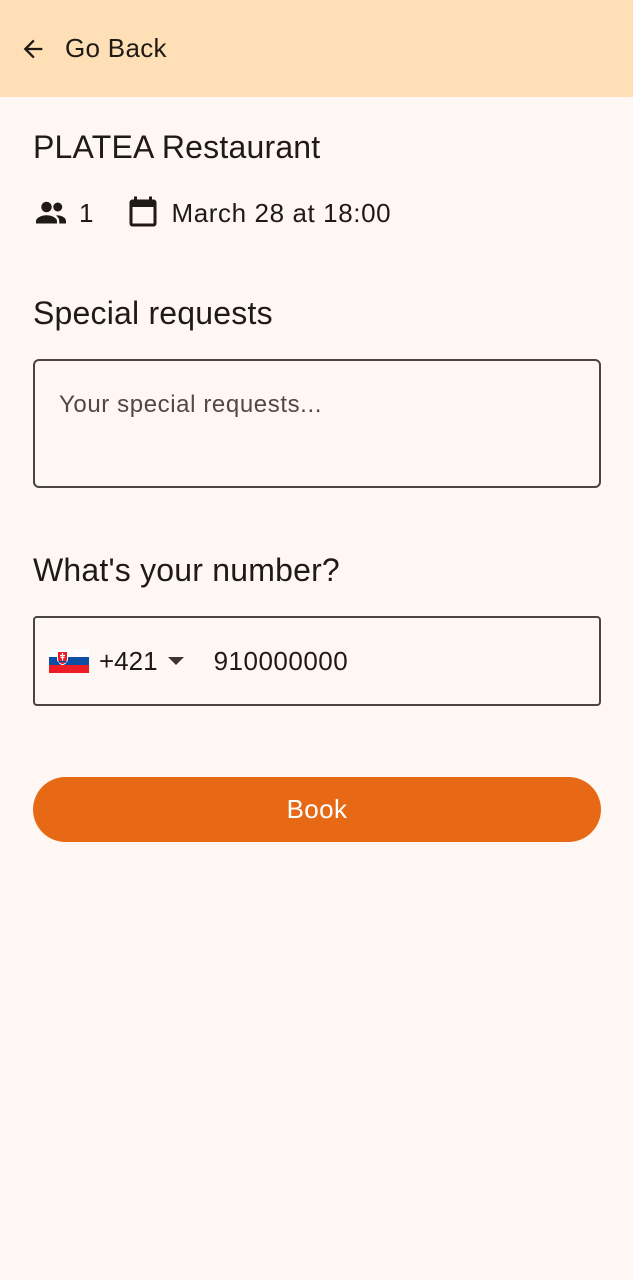  I want to click on phone-field: +421 910000000, so click(317, 661).